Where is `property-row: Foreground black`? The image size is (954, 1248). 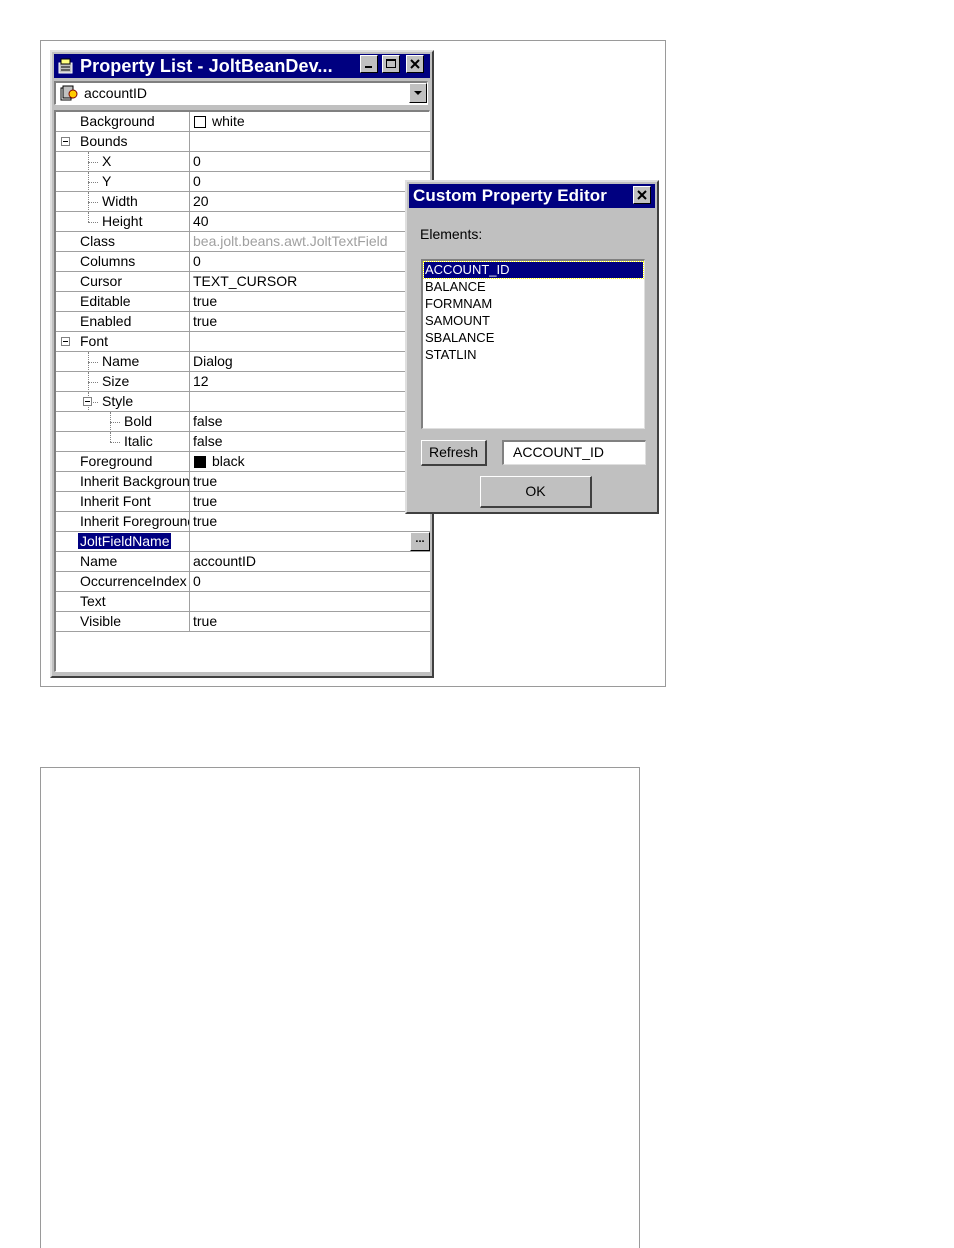 property-row: Foreground black is located at coordinates (243, 462).